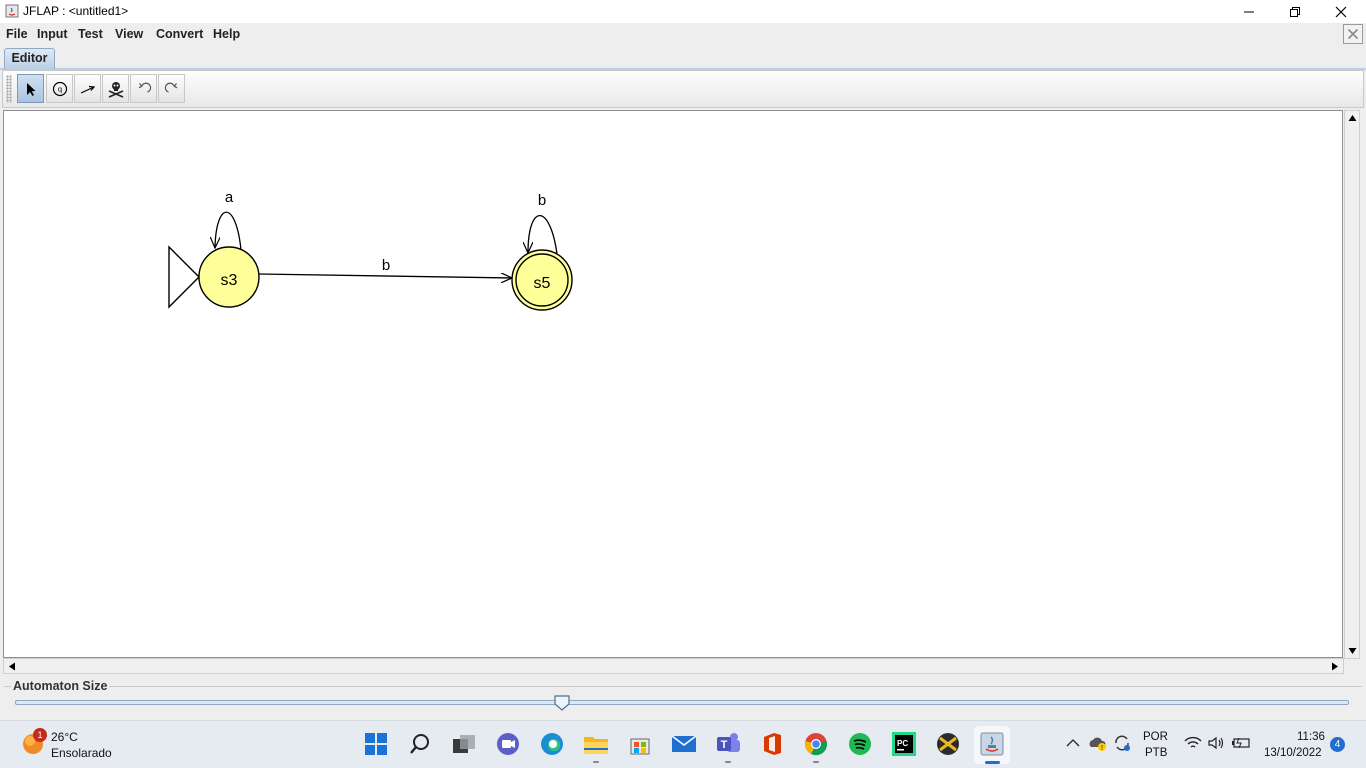  I want to click on task-view-button, so click(464, 744).